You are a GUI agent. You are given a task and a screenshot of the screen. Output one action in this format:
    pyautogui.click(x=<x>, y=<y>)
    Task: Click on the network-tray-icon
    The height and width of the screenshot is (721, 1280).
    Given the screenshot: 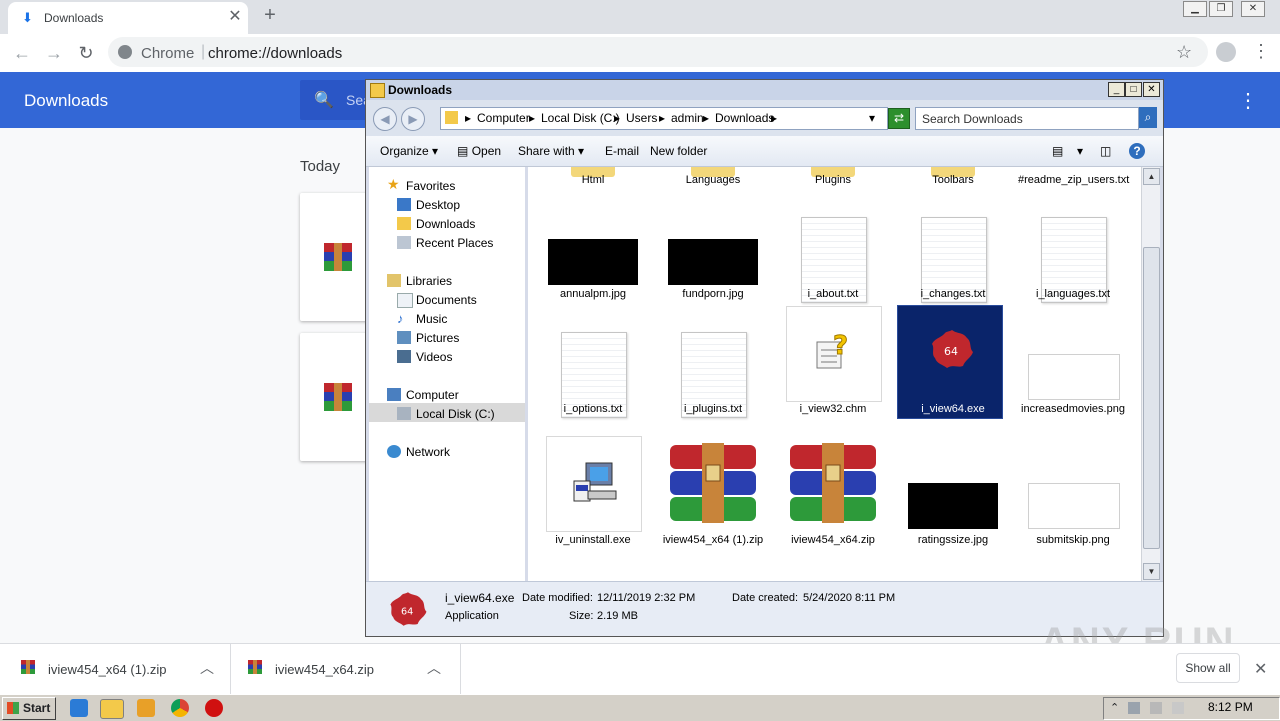 What is the action you would take?
    pyautogui.click(x=1134, y=708)
    